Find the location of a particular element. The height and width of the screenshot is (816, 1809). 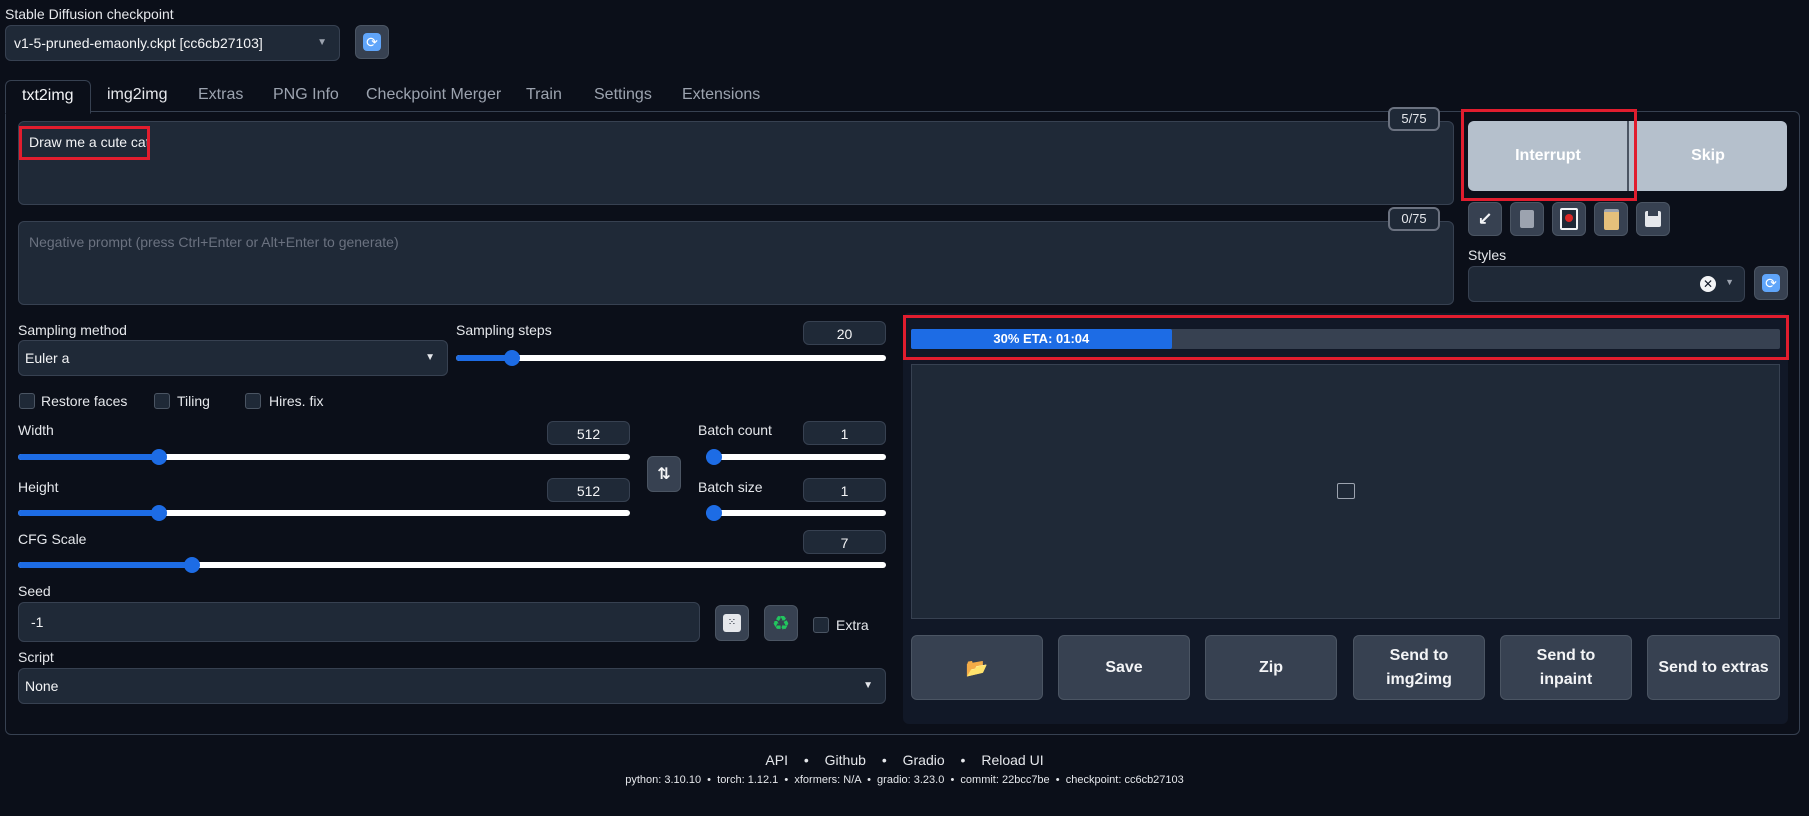

tab-extras: Extras is located at coordinates (220, 95).